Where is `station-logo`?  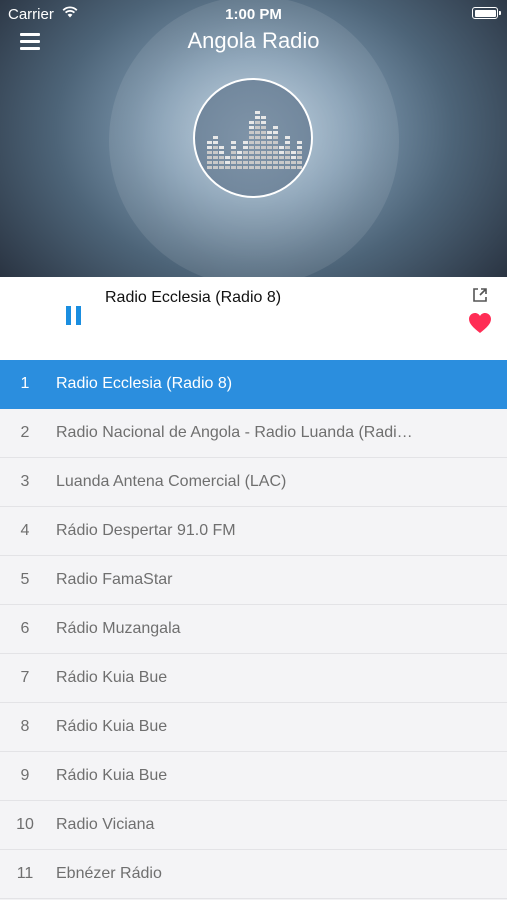 station-logo is located at coordinates (253, 138).